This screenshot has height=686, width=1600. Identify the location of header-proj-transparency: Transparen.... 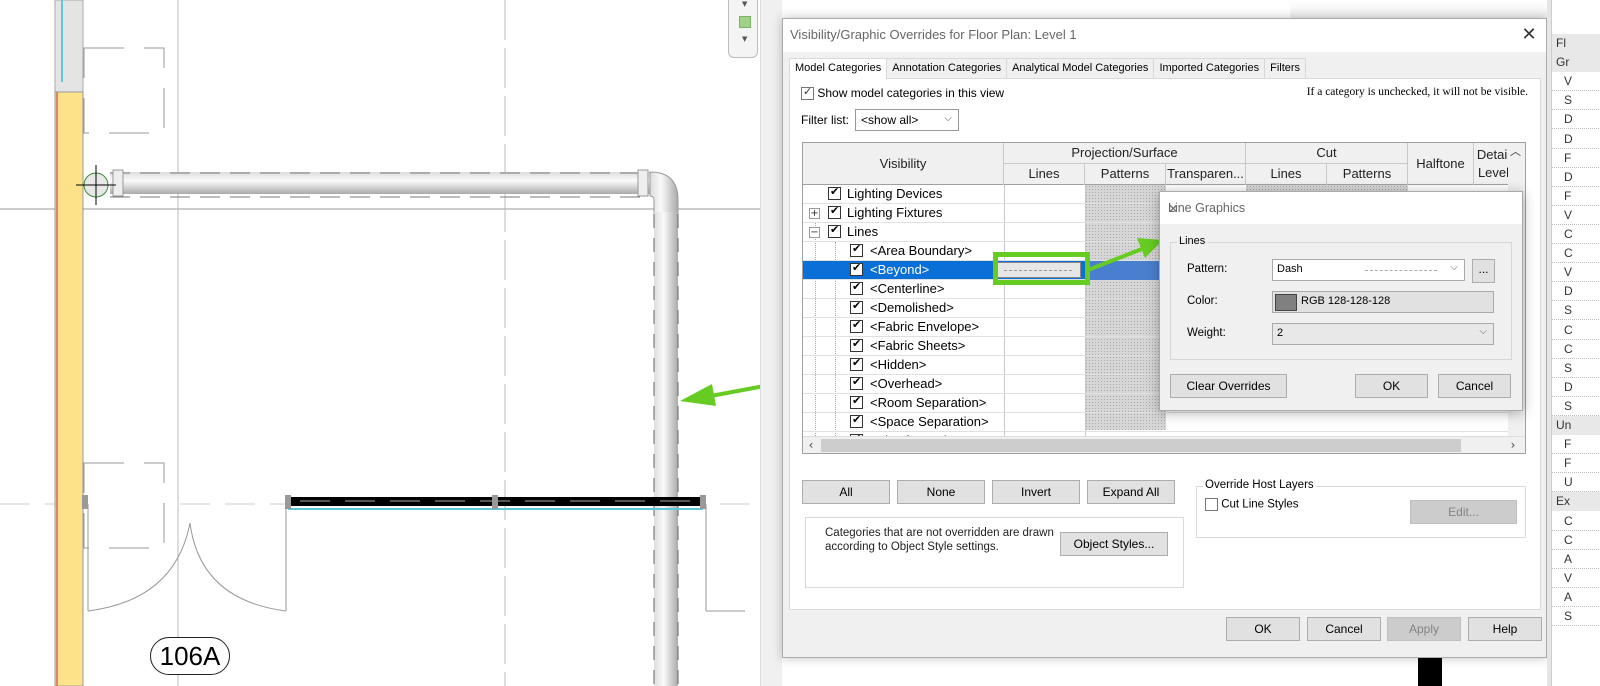
(1206, 174).